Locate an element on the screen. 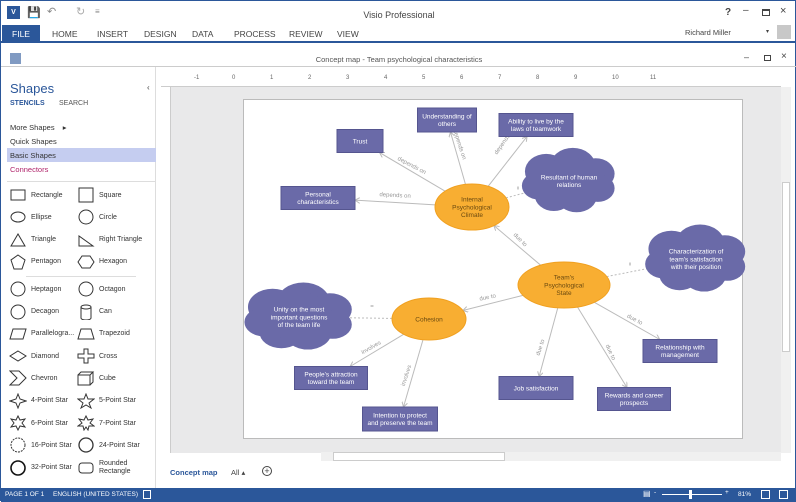  node-relationship: Relationship with management is located at coordinates (680, 351).